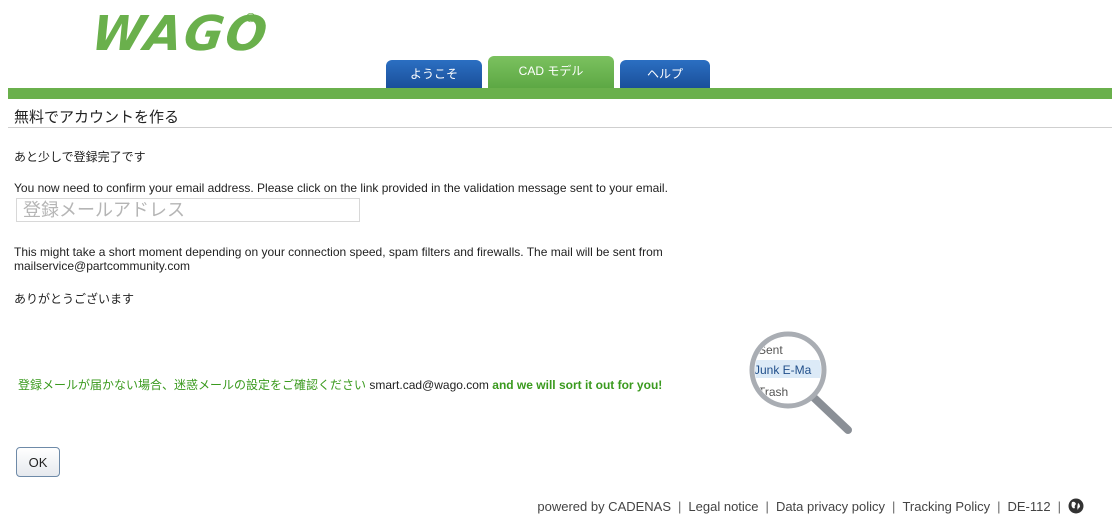 Image resolution: width=1112 pixels, height=514 pixels. What do you see at coordinates (560, 127) in the screenshot?
I see `title-divider` at bounding box center [560, 127].